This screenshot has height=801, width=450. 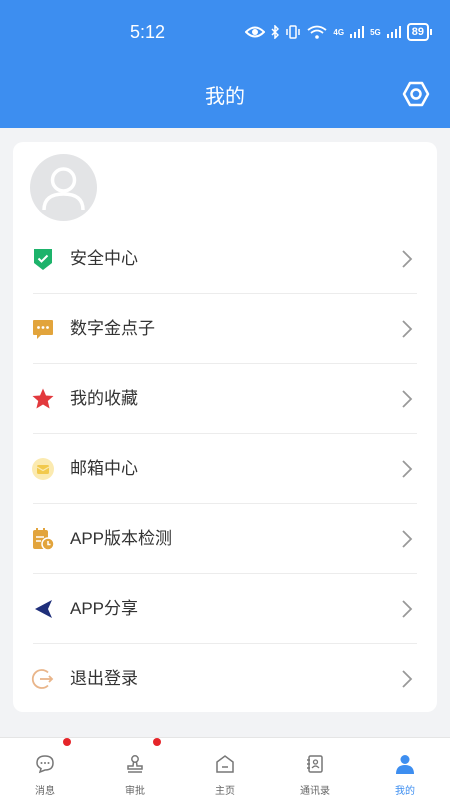 What do you see at coordinates (225, 259) in the screenshot?
I see `menu-item-security: 安全中心` at bounding box center [225, 259].